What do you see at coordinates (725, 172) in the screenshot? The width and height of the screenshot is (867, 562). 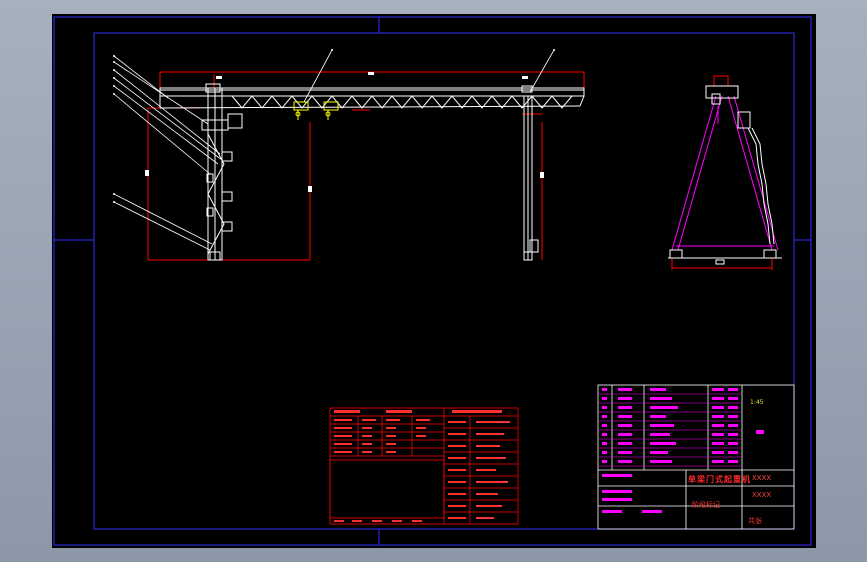 I see `side-view` at bounding box center [725, 172].